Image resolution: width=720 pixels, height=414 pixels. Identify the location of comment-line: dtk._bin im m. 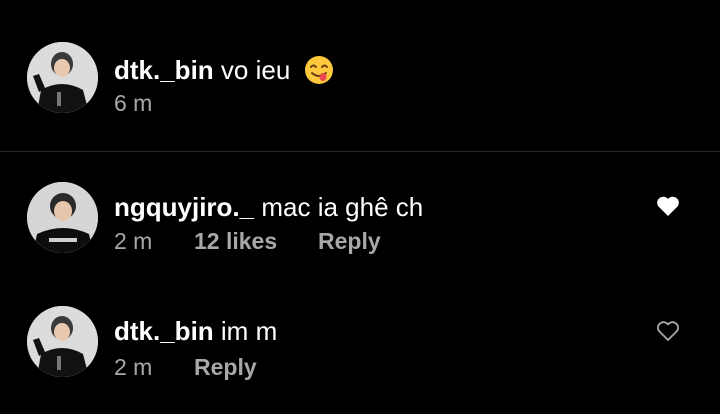
(195, 331).